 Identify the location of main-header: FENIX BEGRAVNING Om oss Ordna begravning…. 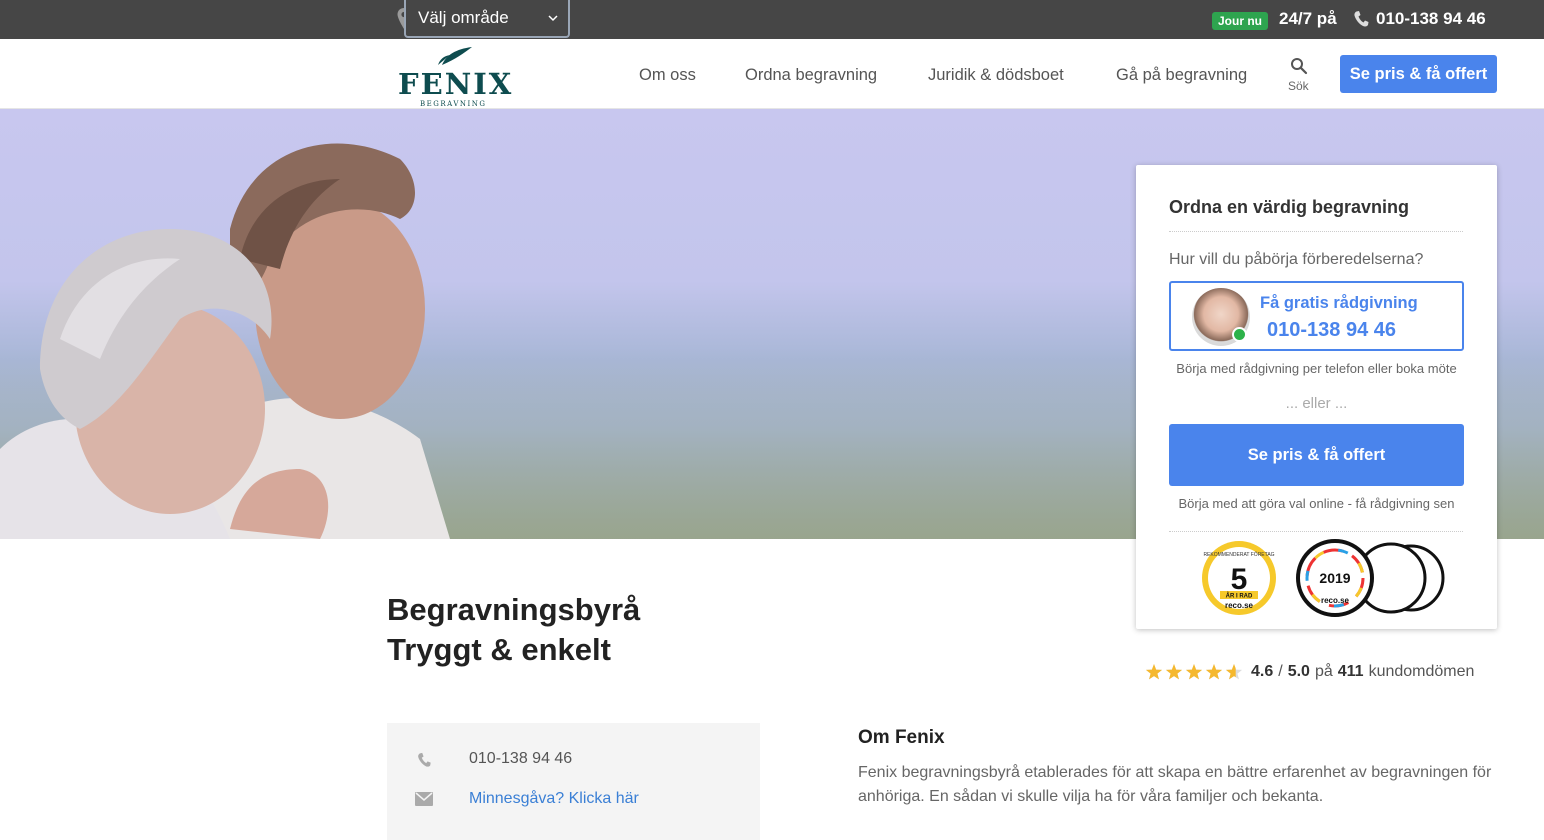
(772, 74).